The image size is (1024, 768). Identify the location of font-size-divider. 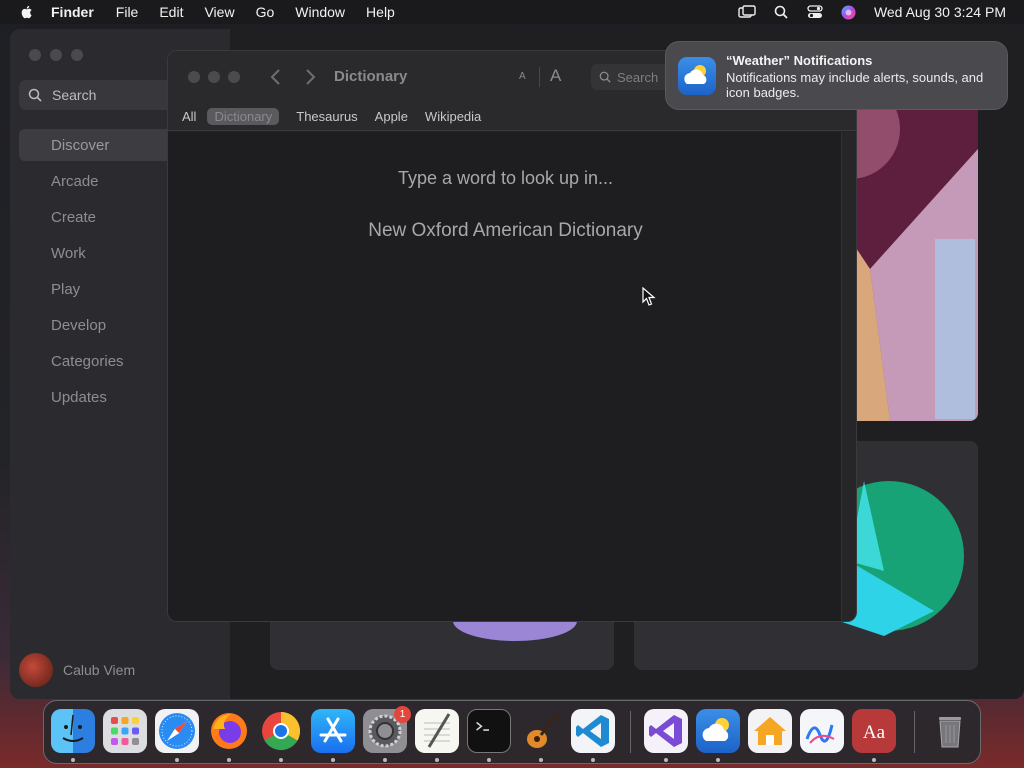
(539, 77).